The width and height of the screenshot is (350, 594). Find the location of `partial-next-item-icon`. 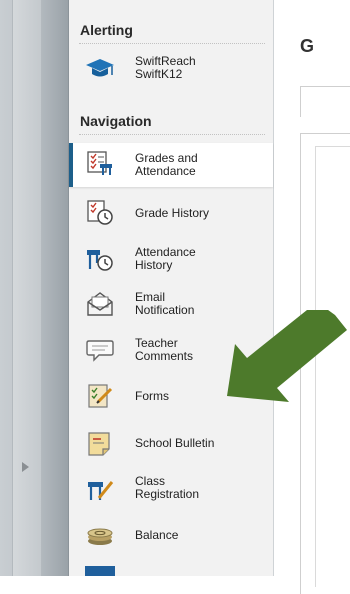

partial-next-item-icon is located at coordinates (100, 571).